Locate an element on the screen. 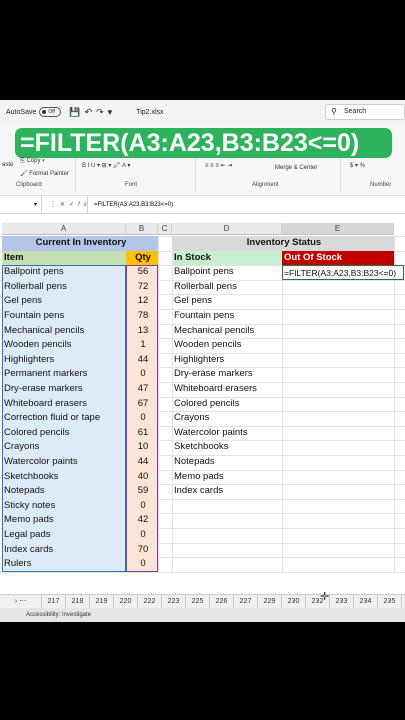  format-painter-button: 🖌 Format Painter is located at coordinates (44, 173).